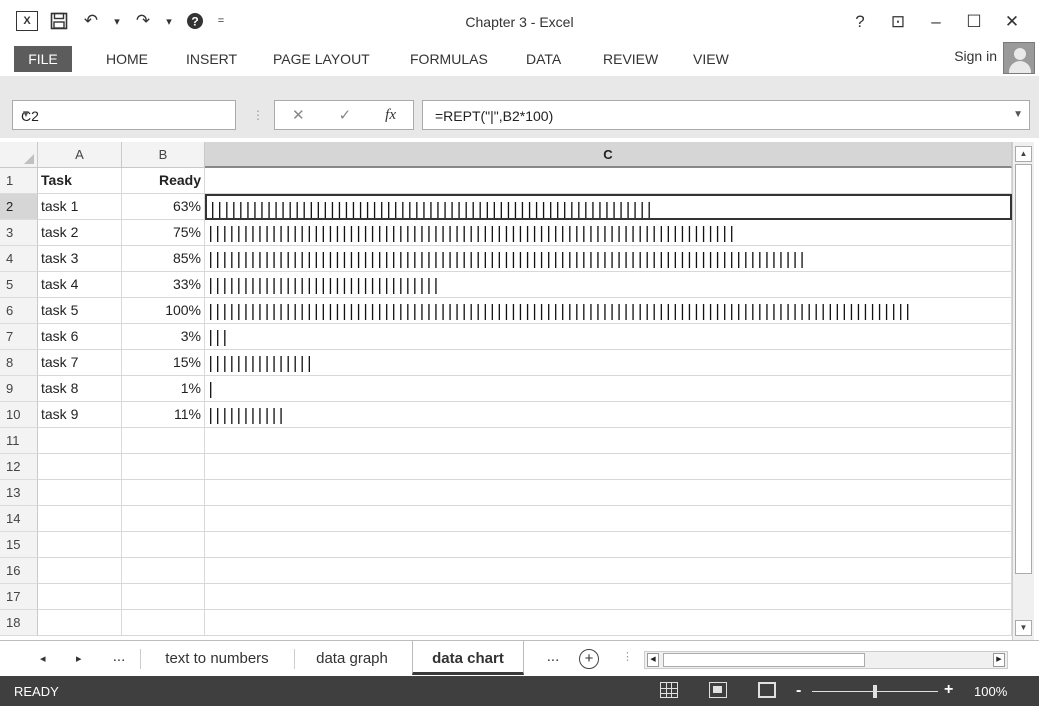  I want to click on ready-cell: 63%, so click(163, 207).